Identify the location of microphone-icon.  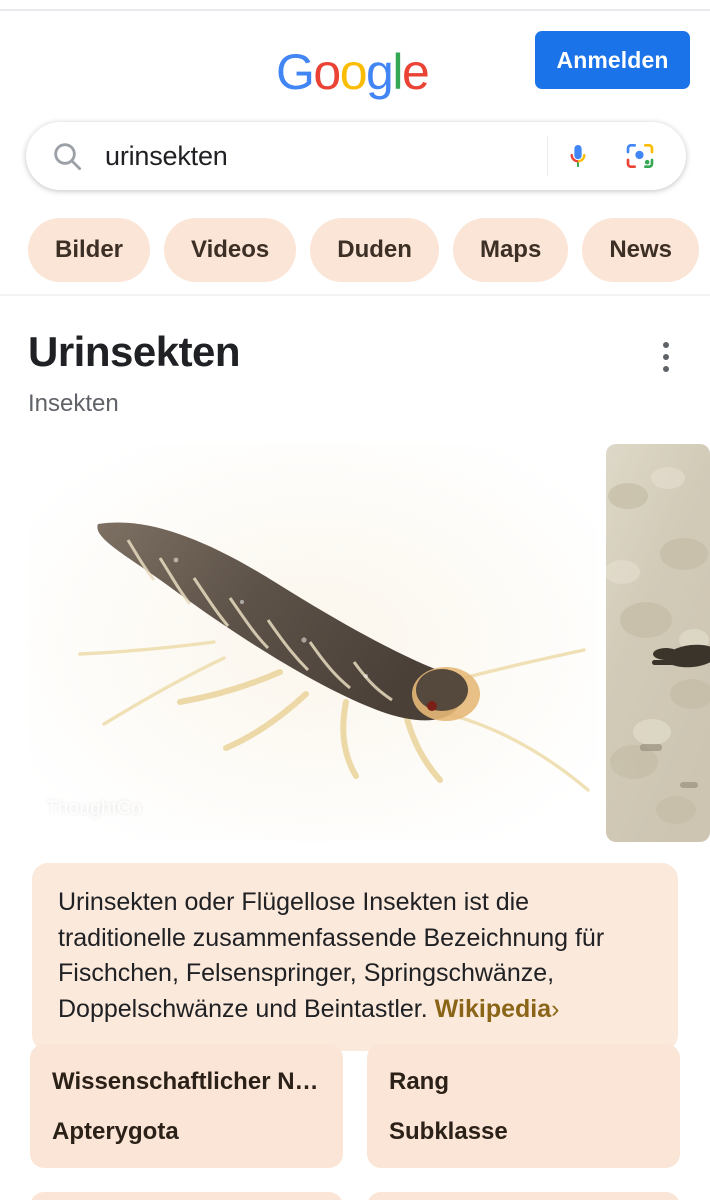
(578, 156).